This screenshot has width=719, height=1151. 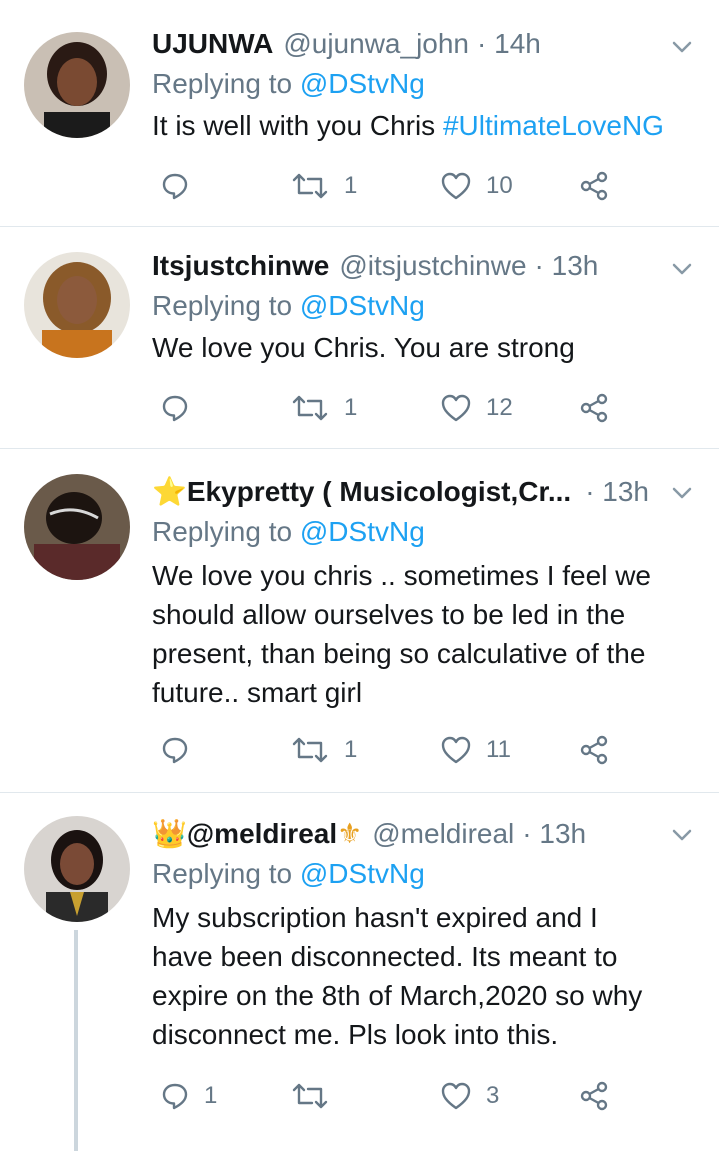 I want to click on fleur-de-lis-icon: ⚜, so click(x=350, y=833).